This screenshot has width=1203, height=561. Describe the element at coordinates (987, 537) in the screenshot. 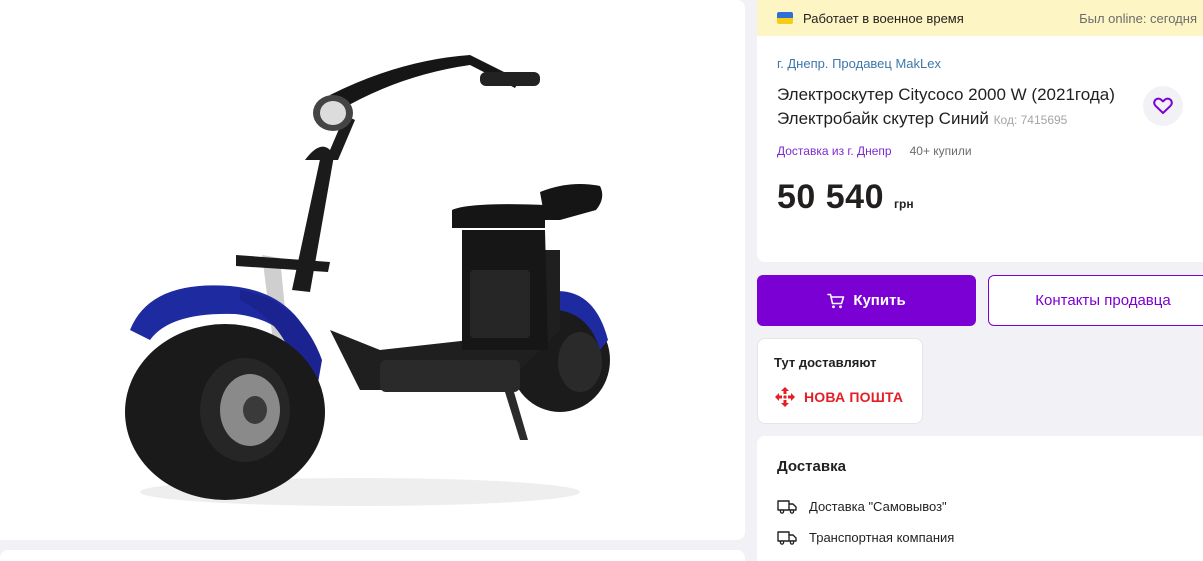

I see `delivery-option: Транспортная компания` at that location.